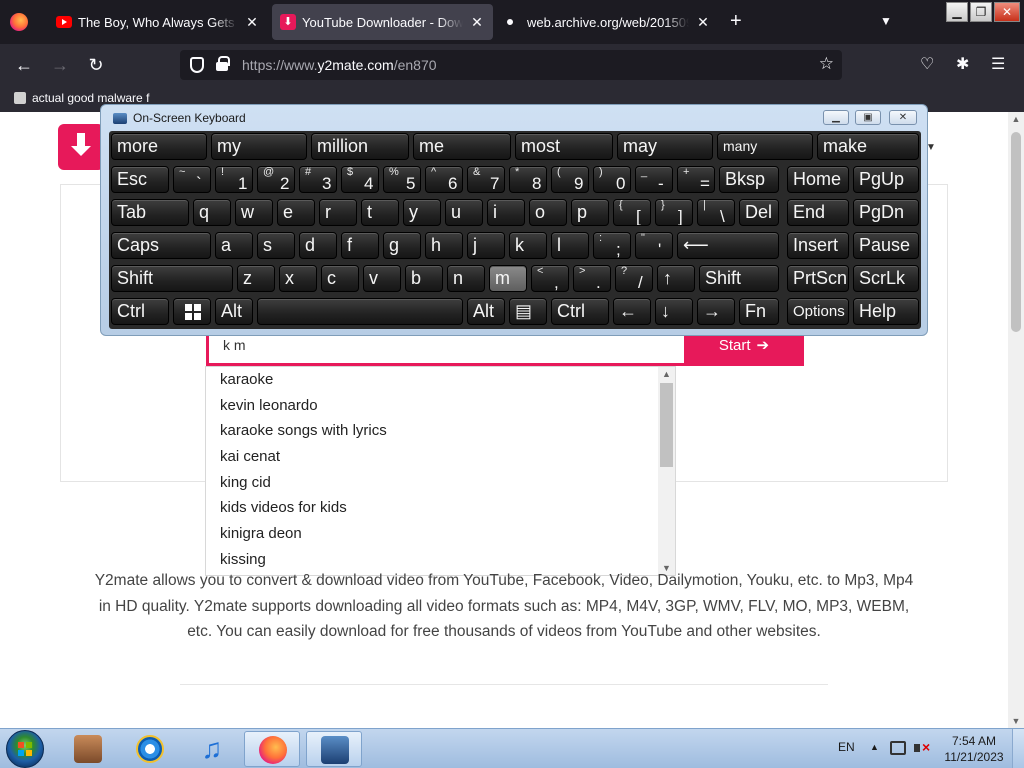  I want to click on suggestion-item: kevin leonardo, so click(433, 406).